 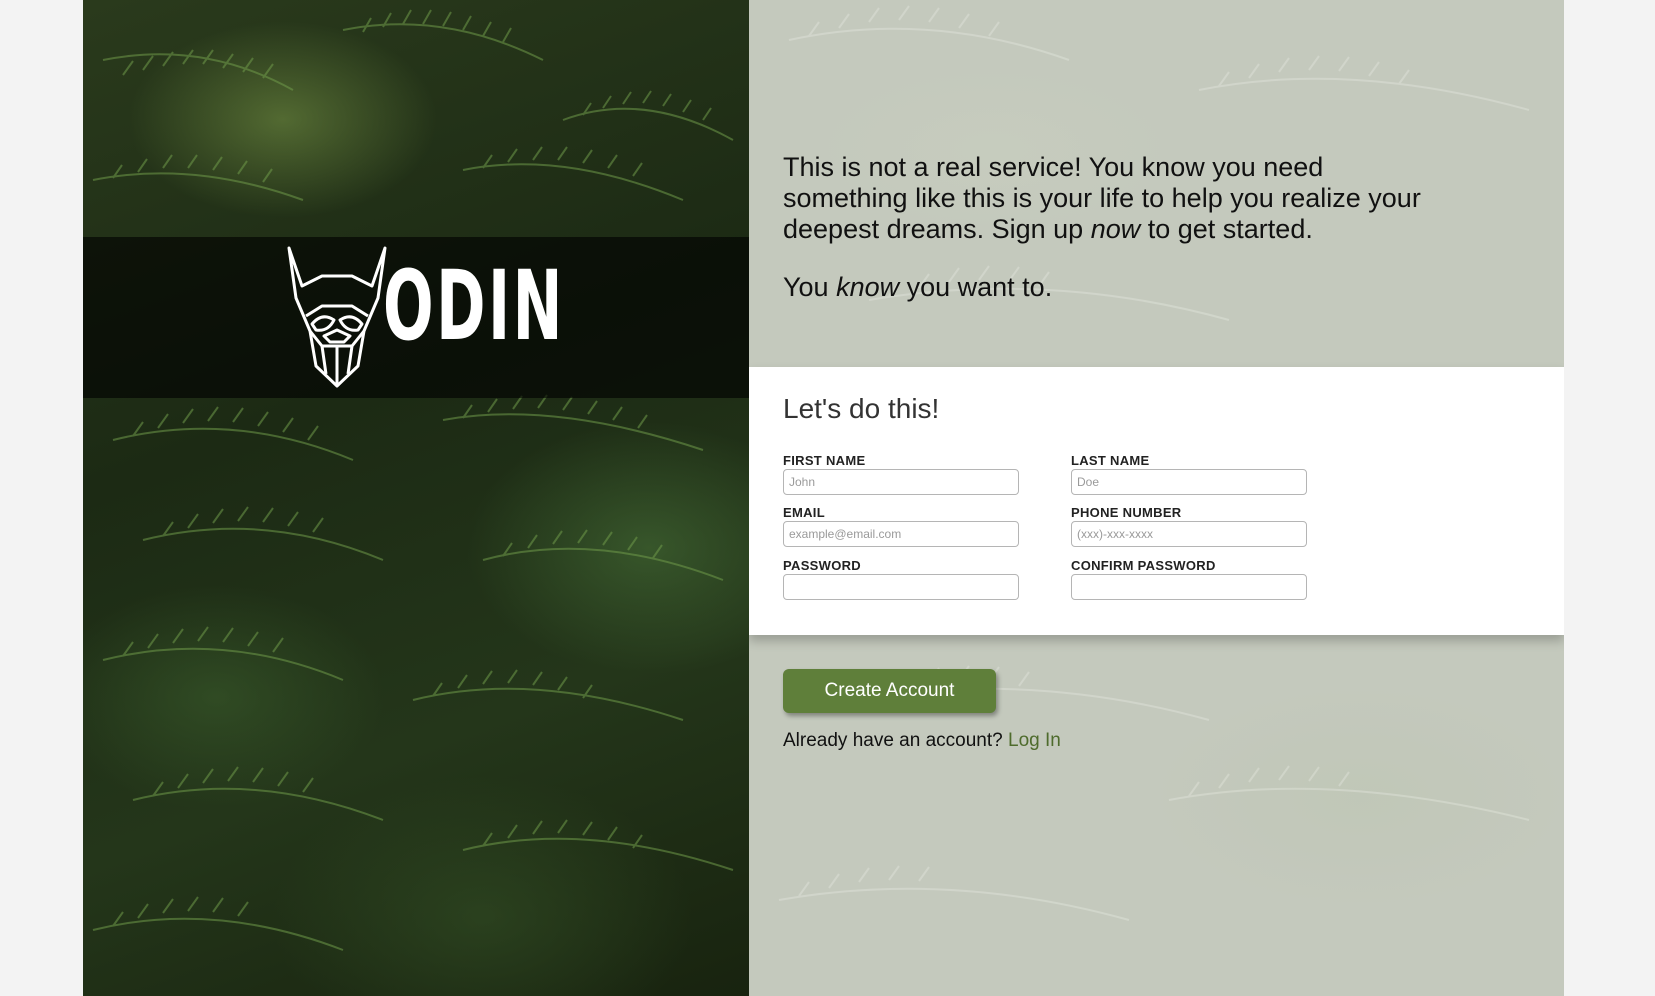 I want to click on email-label: EMAIL, so click(x=804, y=512).